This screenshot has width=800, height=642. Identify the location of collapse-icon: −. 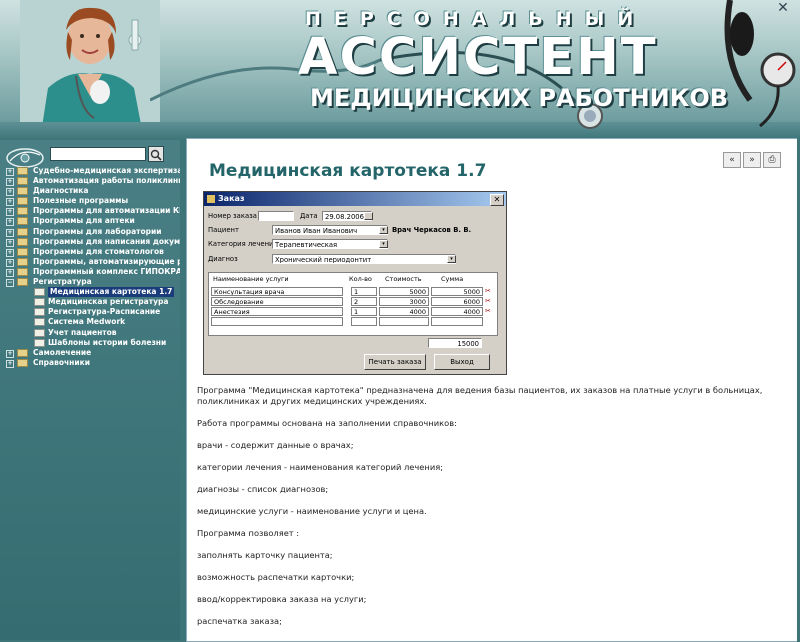
(10, 283).